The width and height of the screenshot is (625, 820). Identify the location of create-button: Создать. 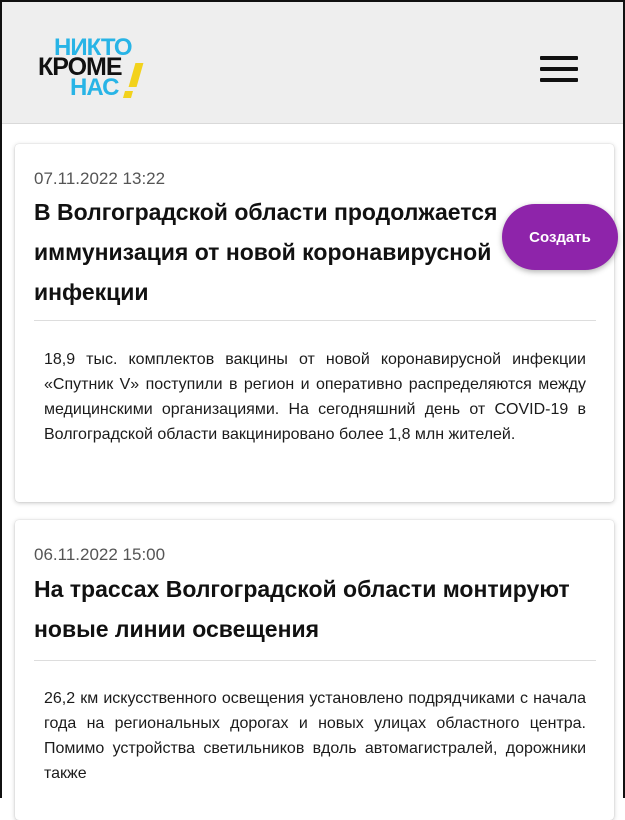
(560, 237).